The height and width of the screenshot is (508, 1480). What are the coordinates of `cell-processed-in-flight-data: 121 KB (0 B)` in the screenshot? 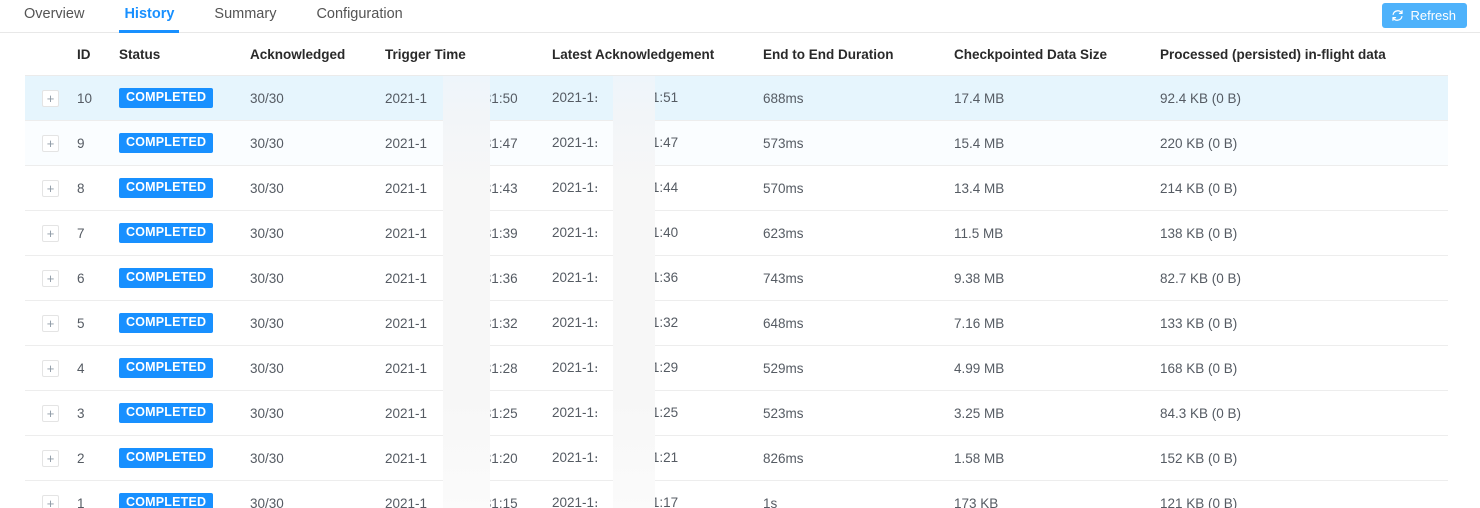 It's located at (1304, 494).